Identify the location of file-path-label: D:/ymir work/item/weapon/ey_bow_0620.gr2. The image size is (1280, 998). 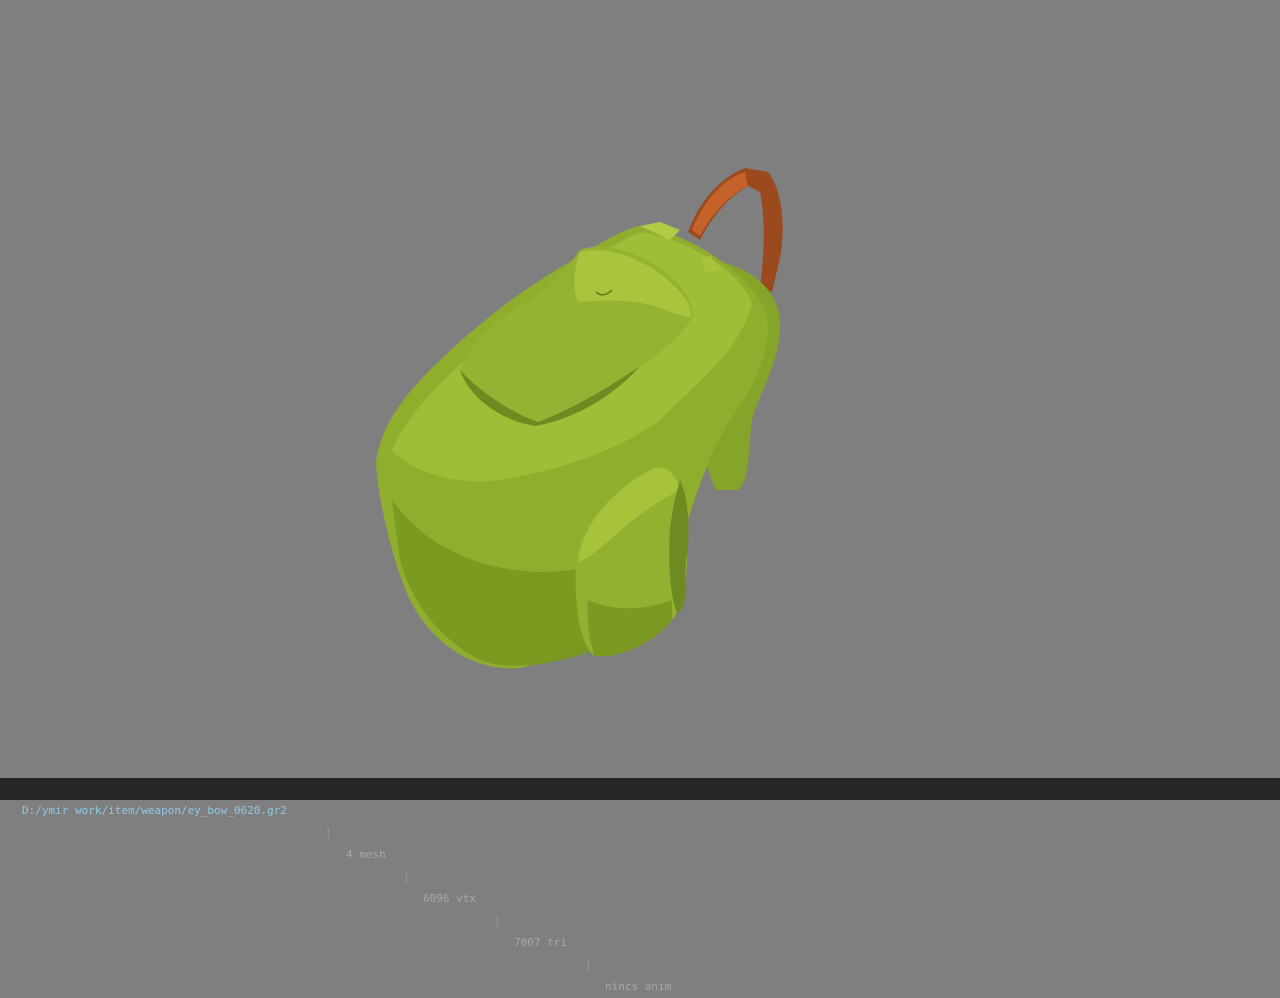
(154, 810).